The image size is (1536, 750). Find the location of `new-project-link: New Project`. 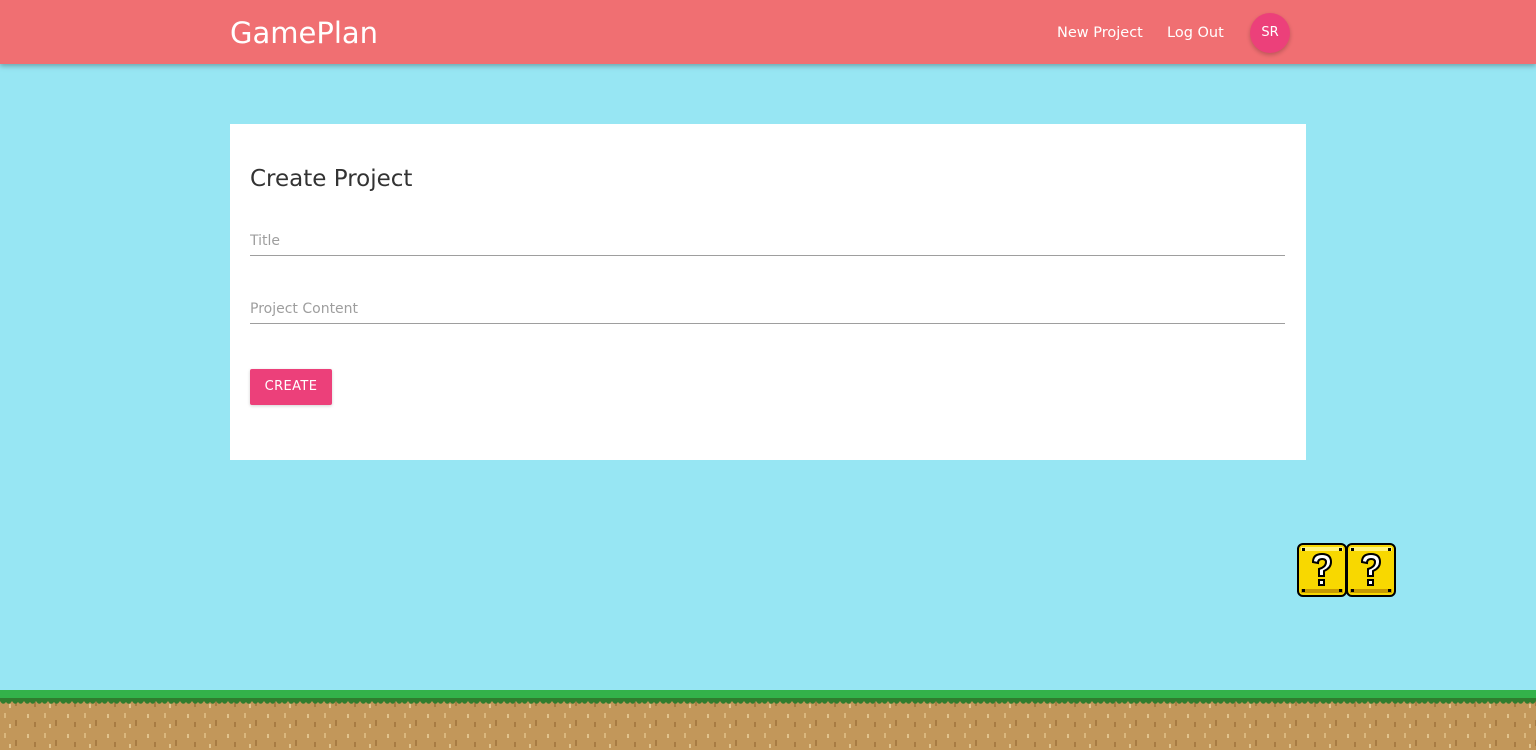

new-project-link: New Project is located at coordinates (1100, 33).